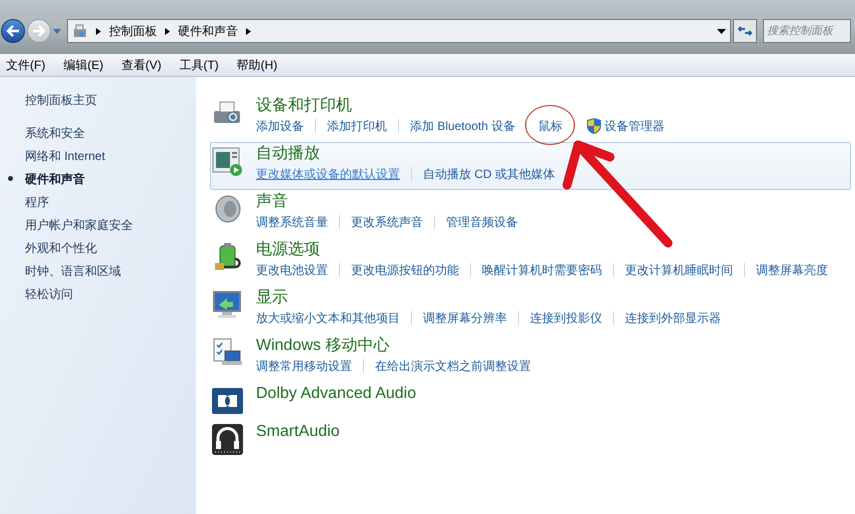 This screenshot has width=855, height=514. I want to click on category-link: 调整屏幕亮度, so click(792, 270).